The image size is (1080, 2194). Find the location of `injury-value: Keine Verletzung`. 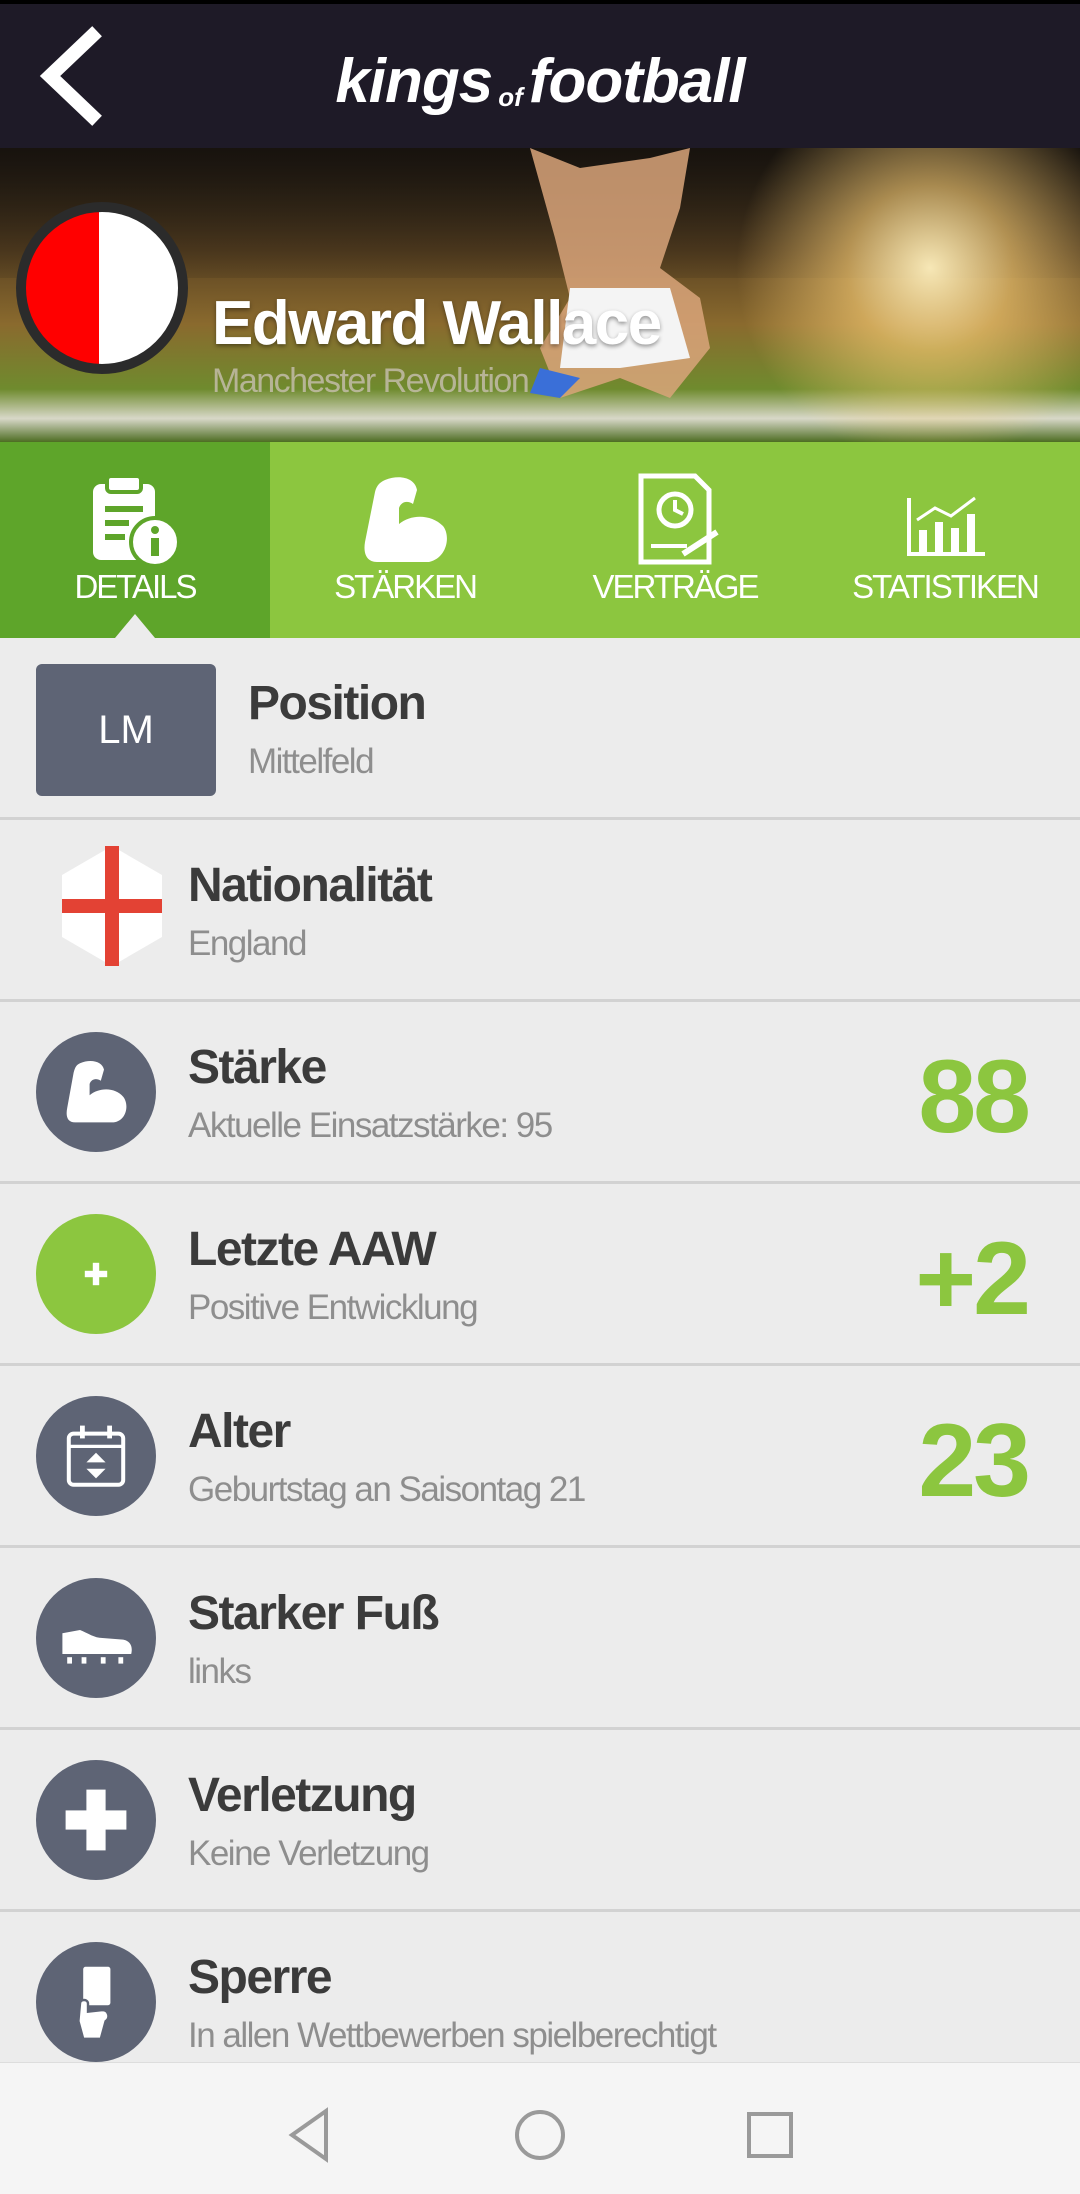

injury-value: Keine Verletzung is located at coordinates (309, 1853).